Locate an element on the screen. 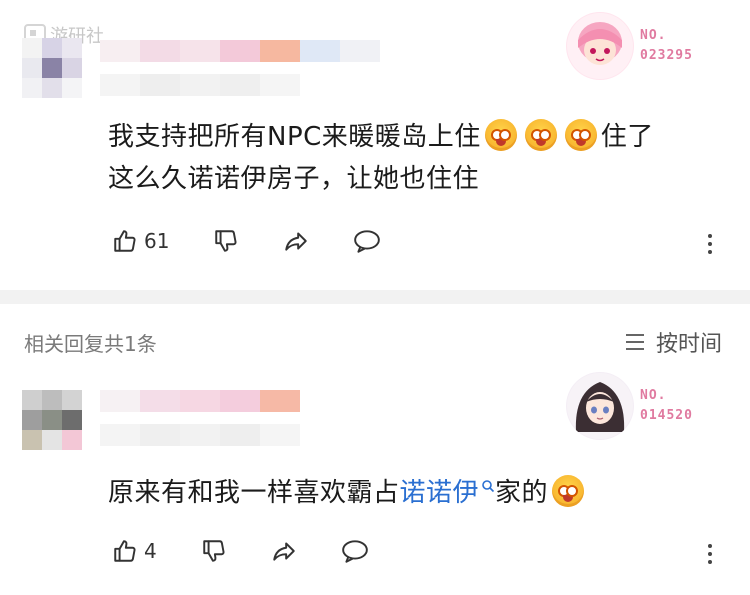  user-badge: NO. 023295 is located at coordinates (629, 46).